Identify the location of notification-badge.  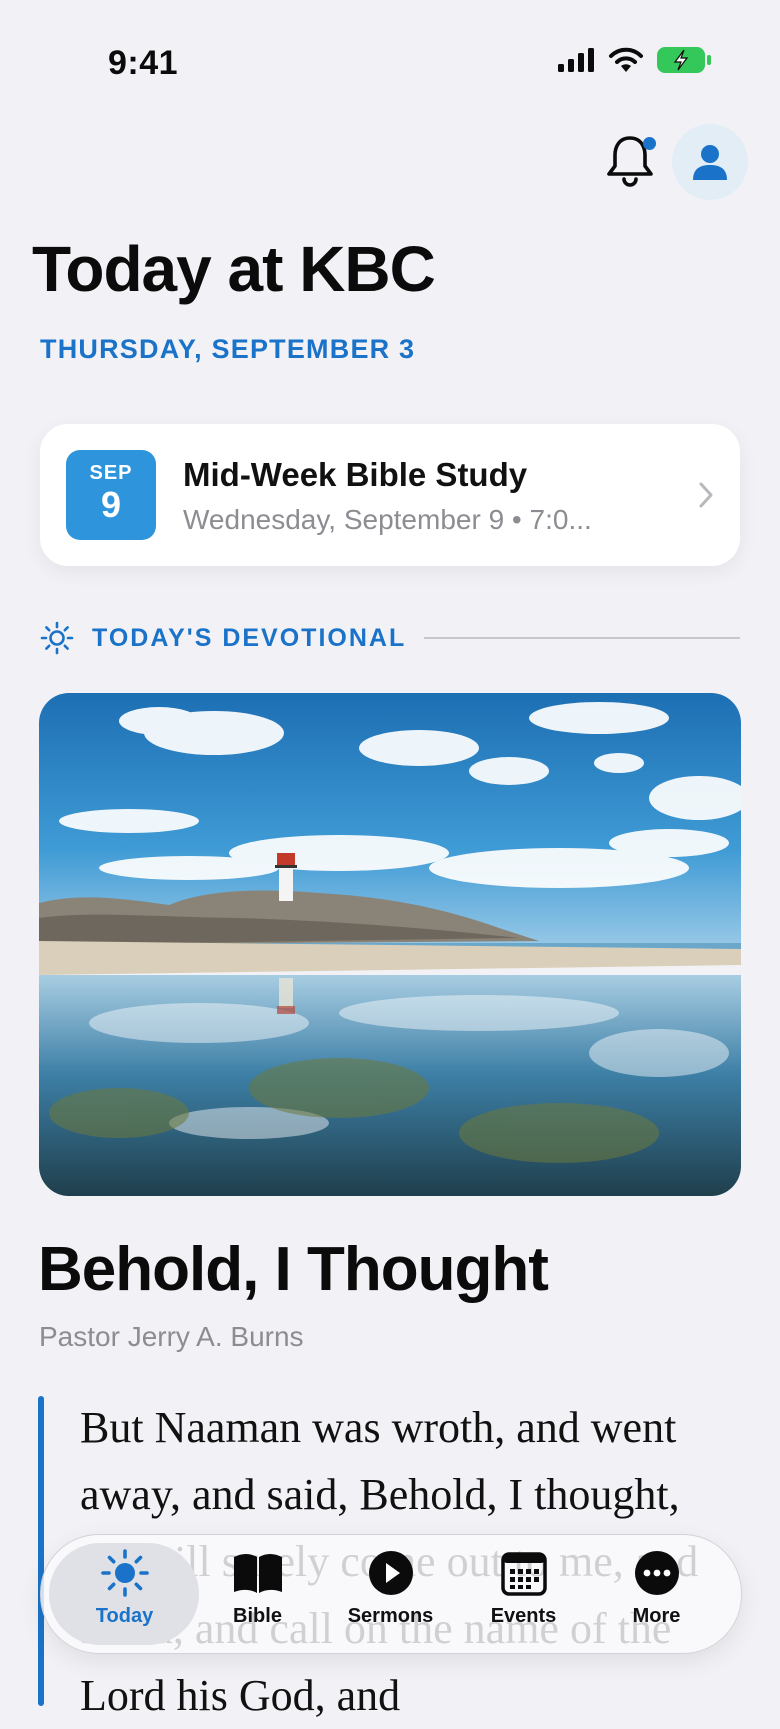
(649, 143).